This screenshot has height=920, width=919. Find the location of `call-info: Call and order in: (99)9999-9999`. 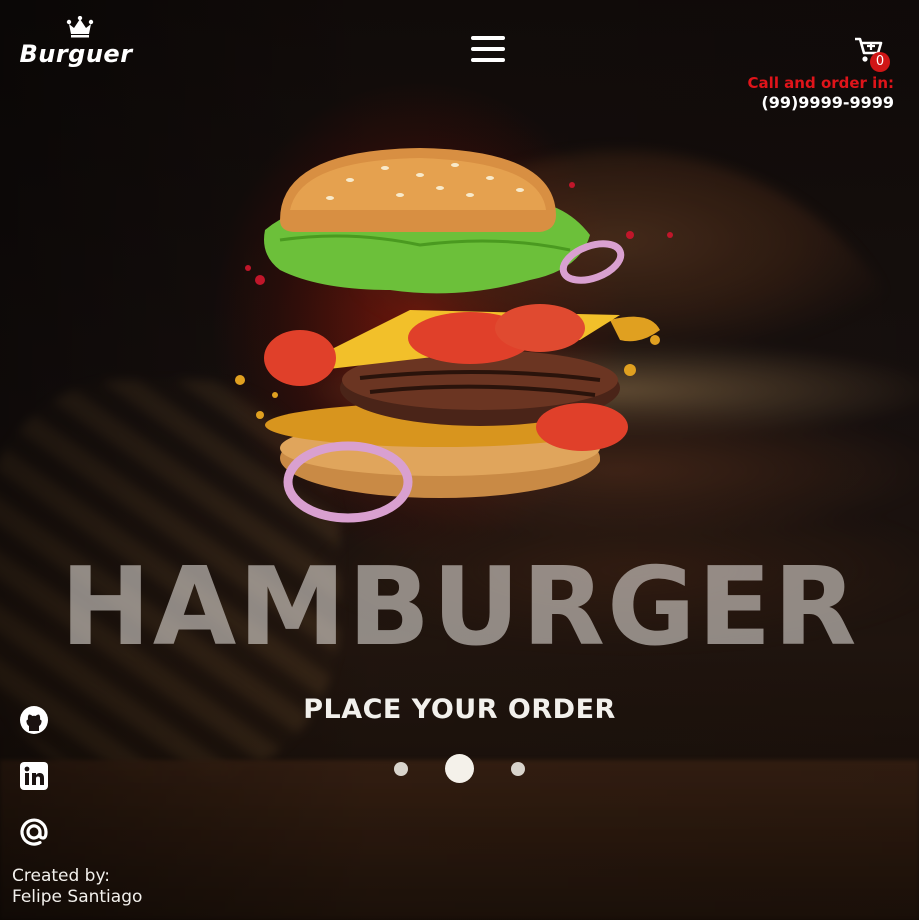

call-info: Call and order in: (99)9999-9999 is located at coordinates (821, 93).